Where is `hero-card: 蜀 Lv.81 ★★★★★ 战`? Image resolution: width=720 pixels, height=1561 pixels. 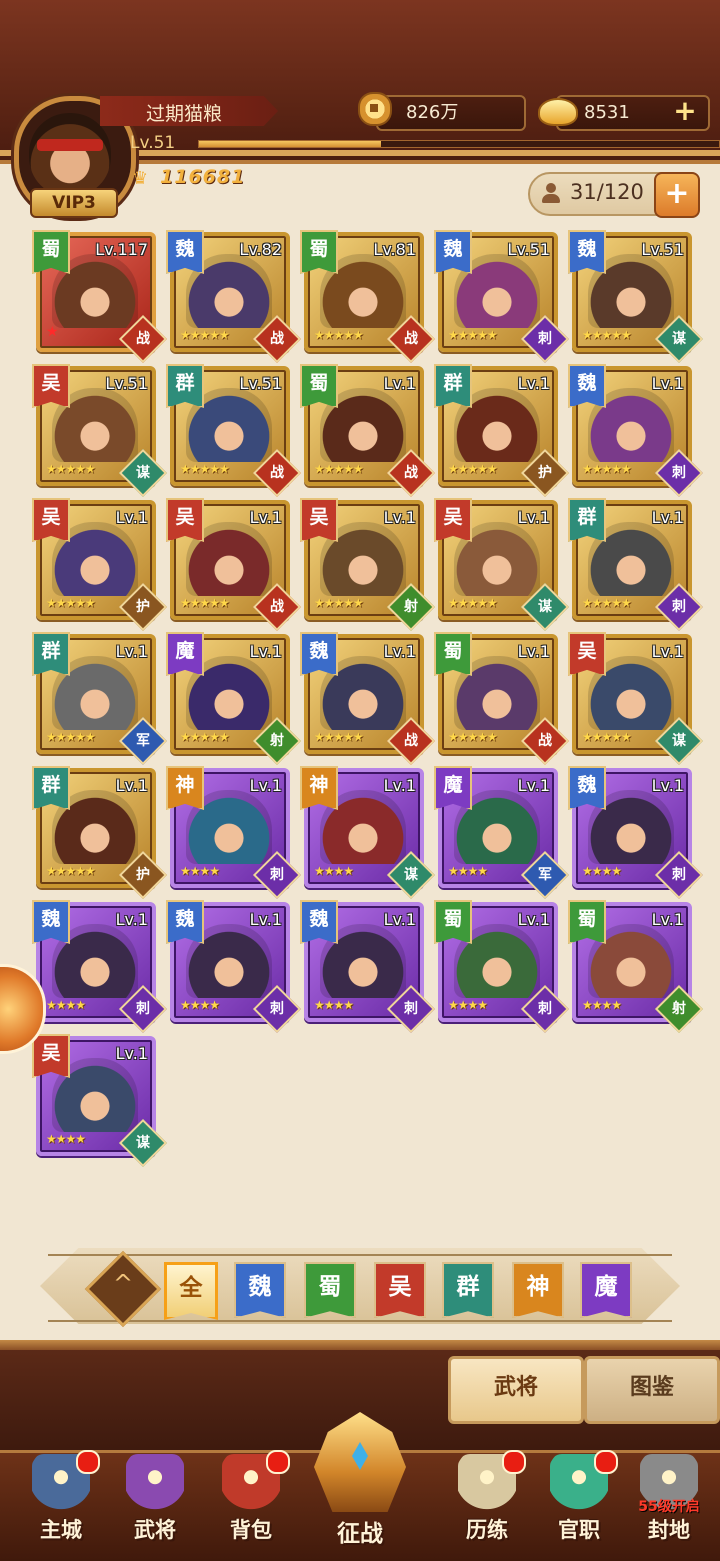 hero-card: 蜀 Lv.81 ★★★★★ 战 is located at coordinates (368, 297).